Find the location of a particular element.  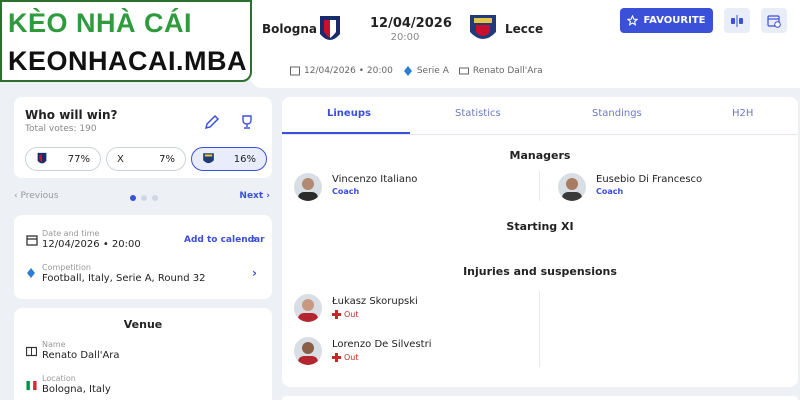

meta-league: Serie A is located at coordinates (433, 71).